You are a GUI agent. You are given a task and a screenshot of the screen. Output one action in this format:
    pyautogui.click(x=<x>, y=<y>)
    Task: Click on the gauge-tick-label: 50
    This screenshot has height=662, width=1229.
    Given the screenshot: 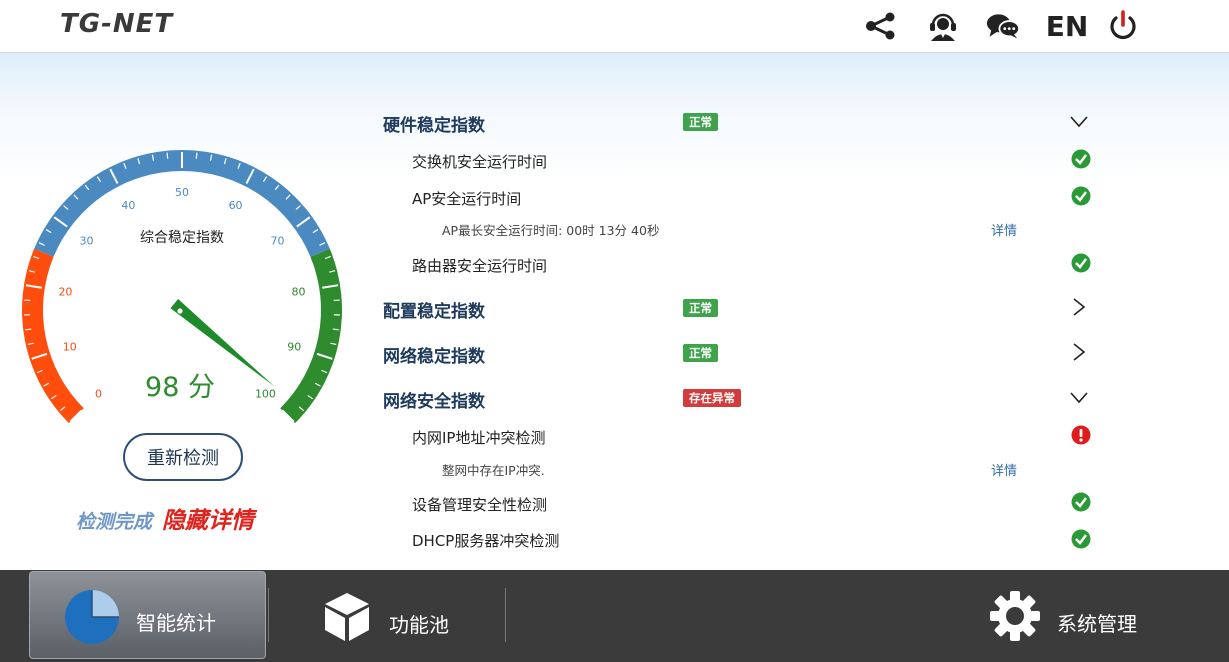 What is the action you would take?
    pyautogui.click(x=182, y=192)
    